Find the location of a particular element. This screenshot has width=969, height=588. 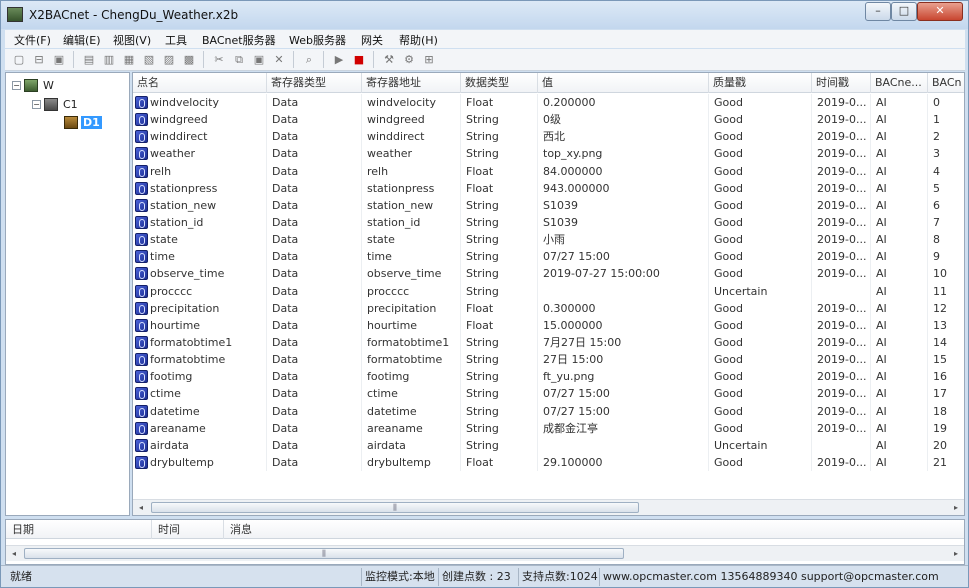

col-header-register-type: 寄存器类型 is located at coordinates (314, 83).